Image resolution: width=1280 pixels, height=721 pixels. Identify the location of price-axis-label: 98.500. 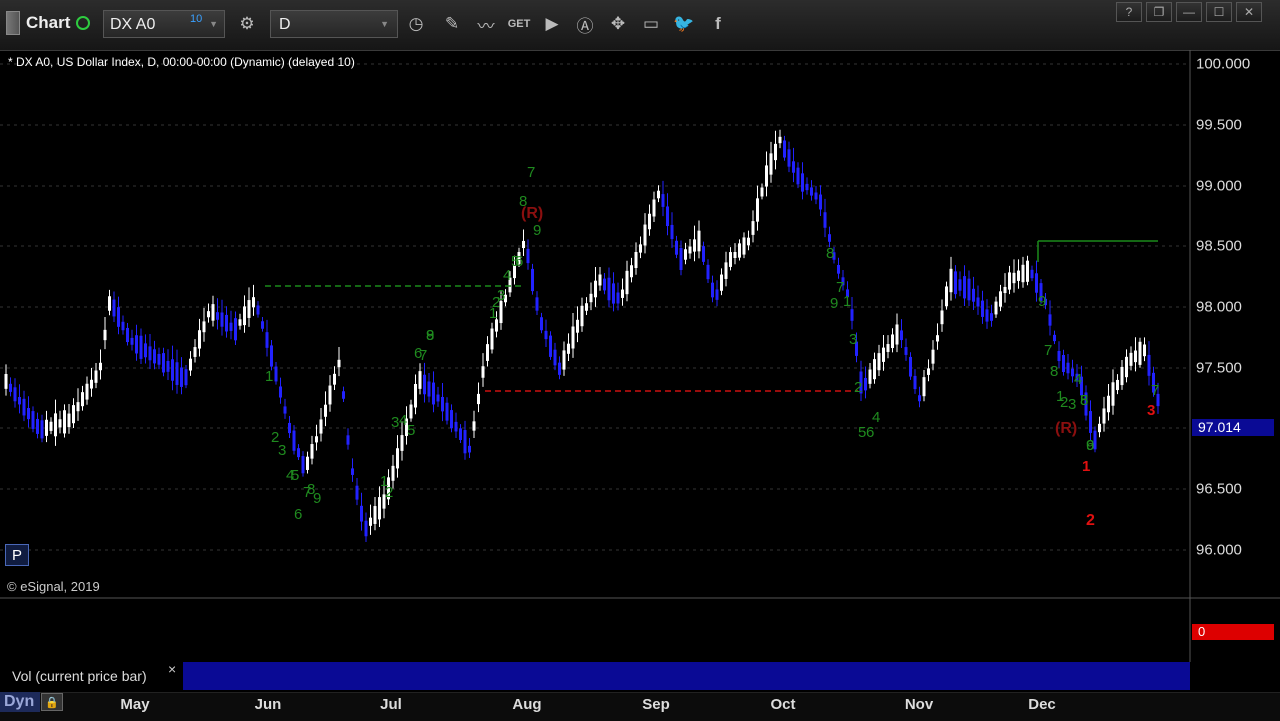
(1219, 246).